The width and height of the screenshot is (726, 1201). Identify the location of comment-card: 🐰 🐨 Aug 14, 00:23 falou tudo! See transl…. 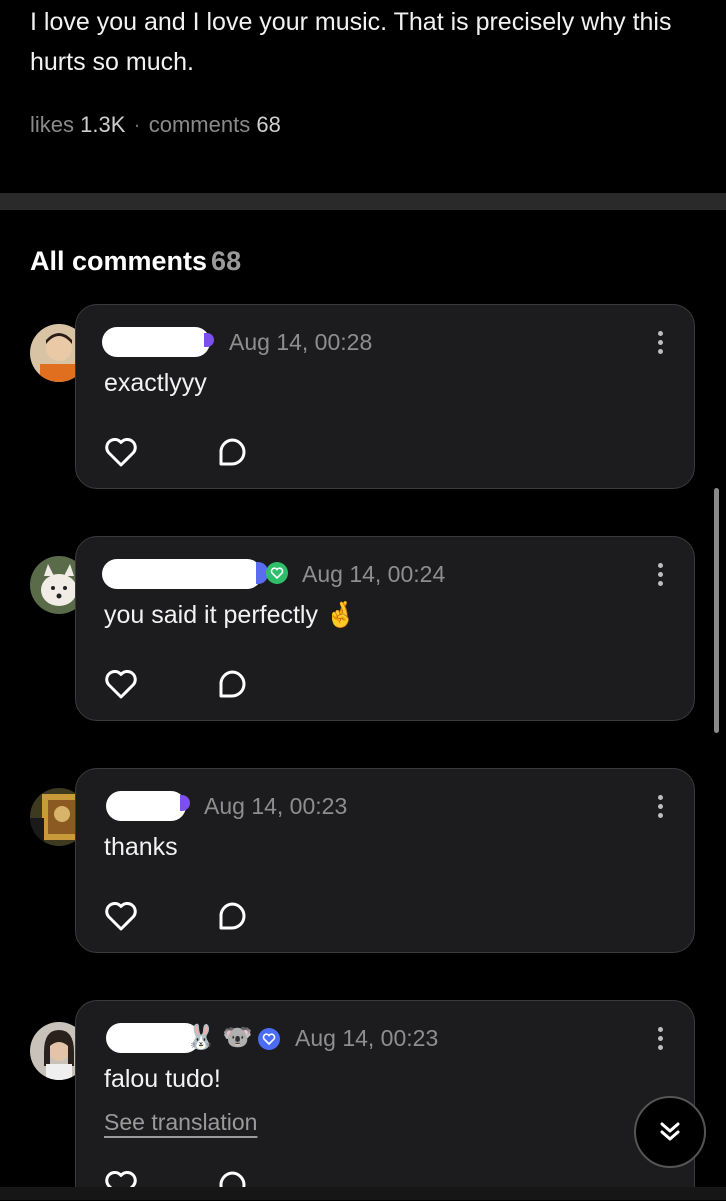
(385, 1100).